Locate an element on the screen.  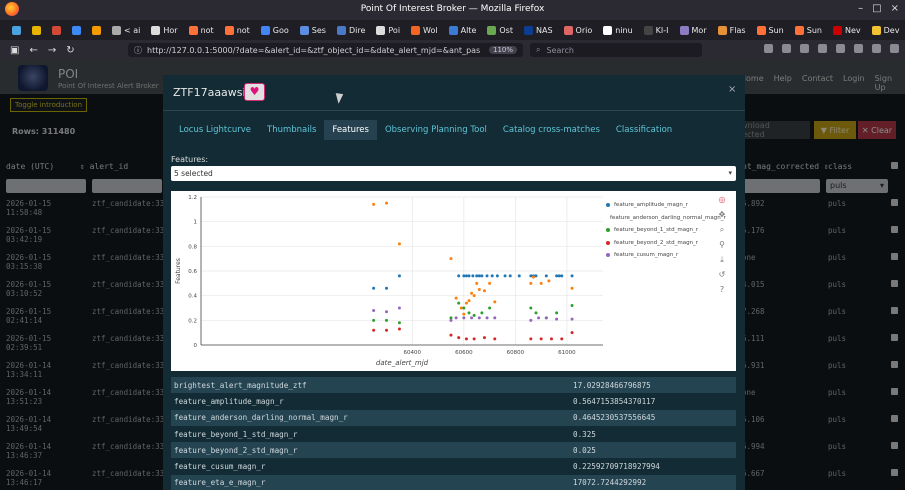
search-icon: ⌕ is located at coordinates (538, 49).